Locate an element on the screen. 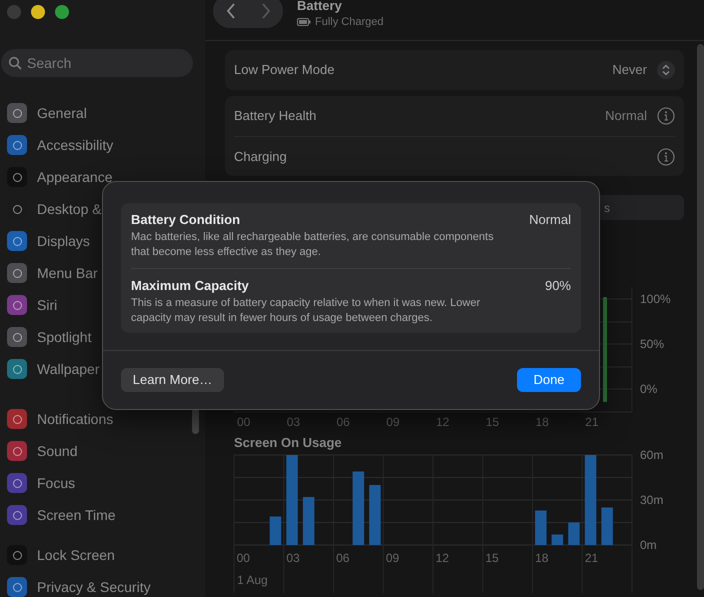  row-title: Maximum Capacity is located at coordinates (190, 286).